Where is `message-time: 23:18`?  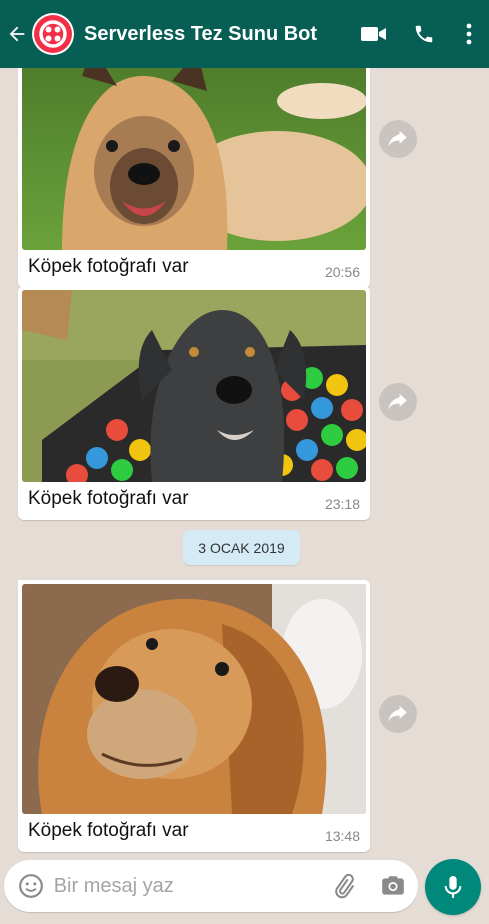
message-time: 23:18 is located at coordinates (342, 504).